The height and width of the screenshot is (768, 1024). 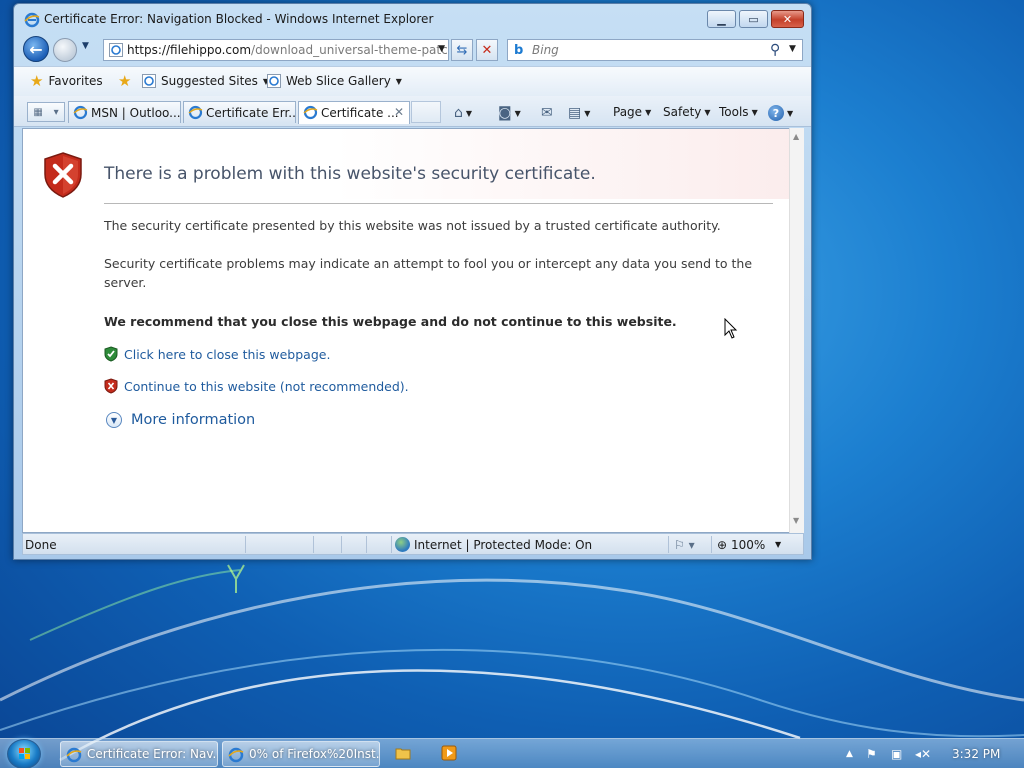 I want to click on feeds-button: ◙ ▼, so click(x=509, y=113).